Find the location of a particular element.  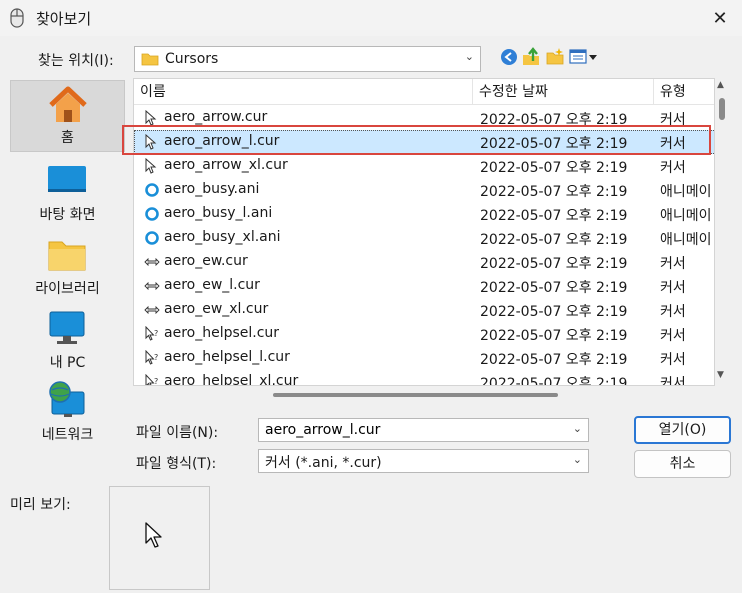

file-row: ? aero_helpsel.cur 2022-05-07 오후 2:19 커서 is located at coordinates (424, 334).